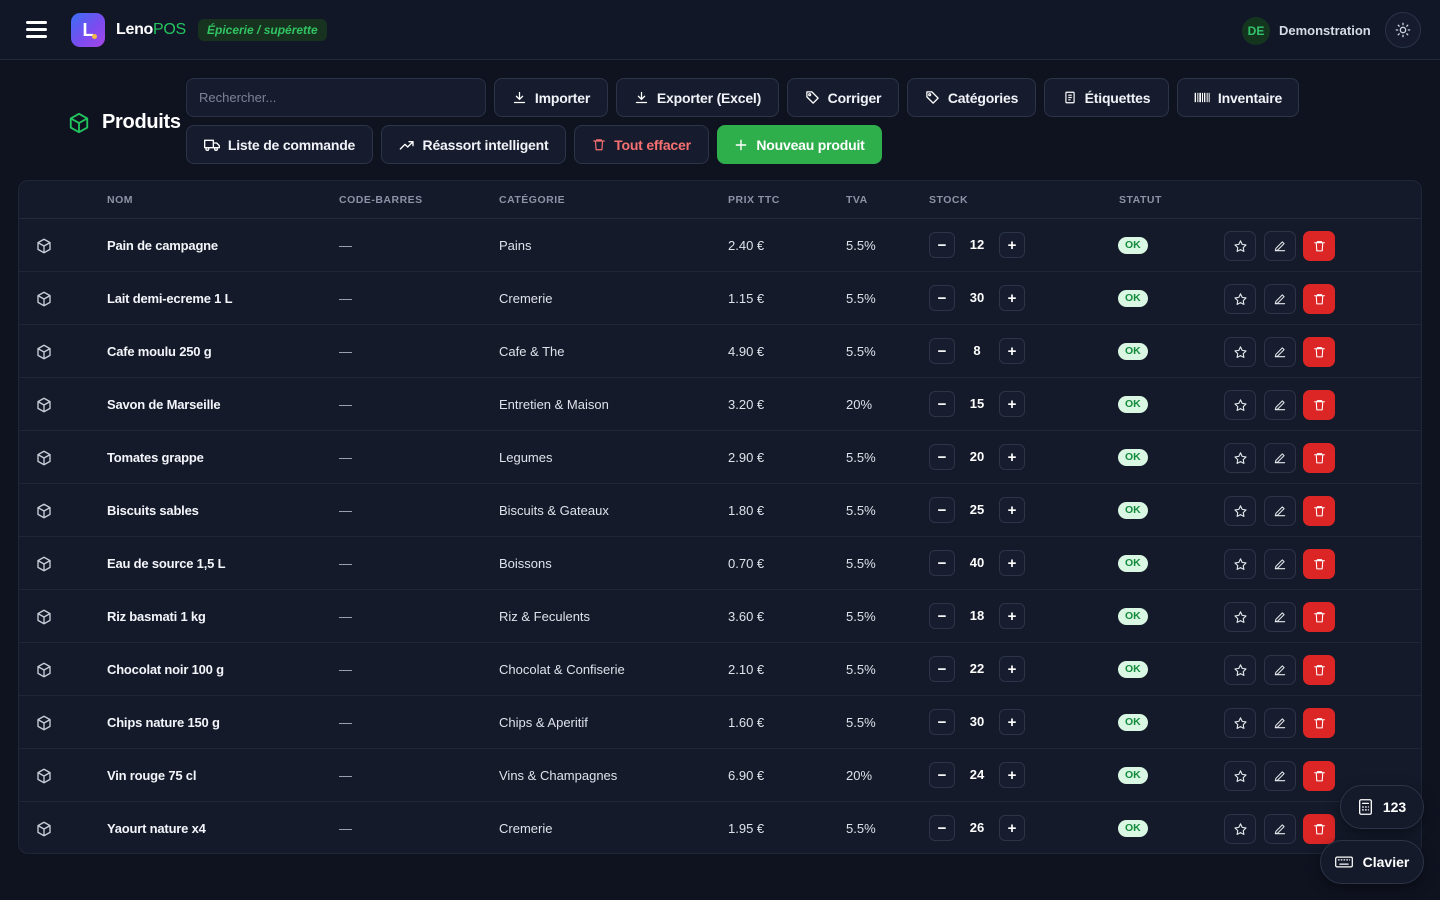 Image resolution: width=1440 pixels, height=900 pixels. I want to click on labels-button: Étiquettes, so click(1106, 97).